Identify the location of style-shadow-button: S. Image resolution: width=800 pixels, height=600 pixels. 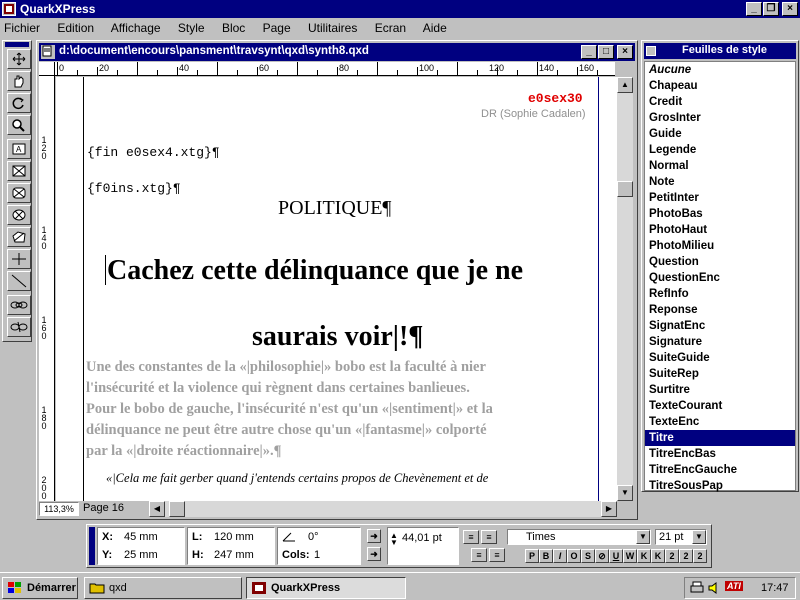
(588, 556).